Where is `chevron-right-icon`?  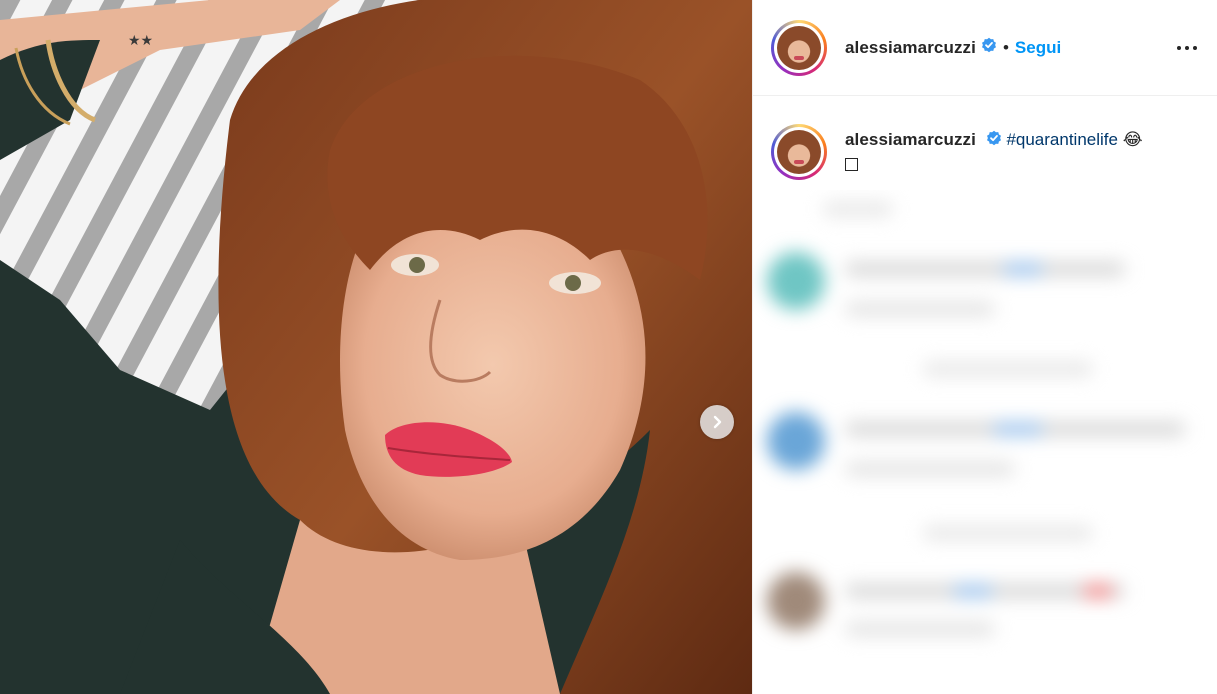
chevron-right-icon is located at coordinates (717, 422).